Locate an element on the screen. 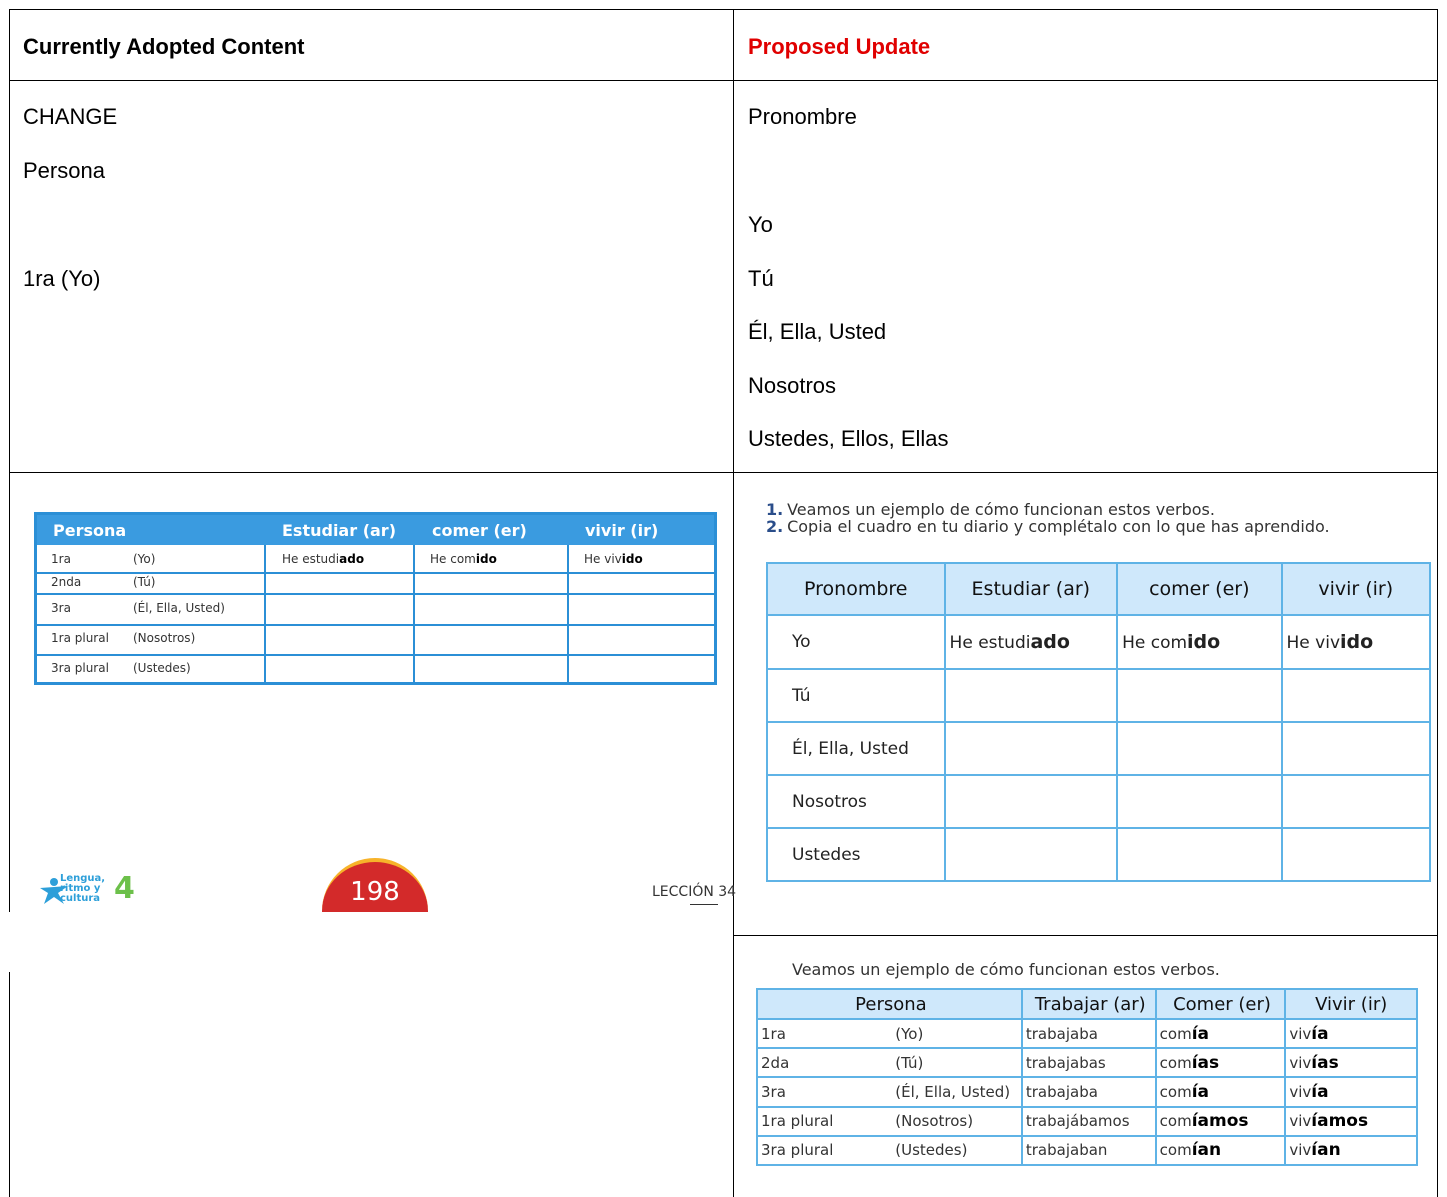 Image resolution: width=1447 pixels, height=1197 pixels. proposed-line-nosotros: Nosotros is located at coordinates (792, 385).